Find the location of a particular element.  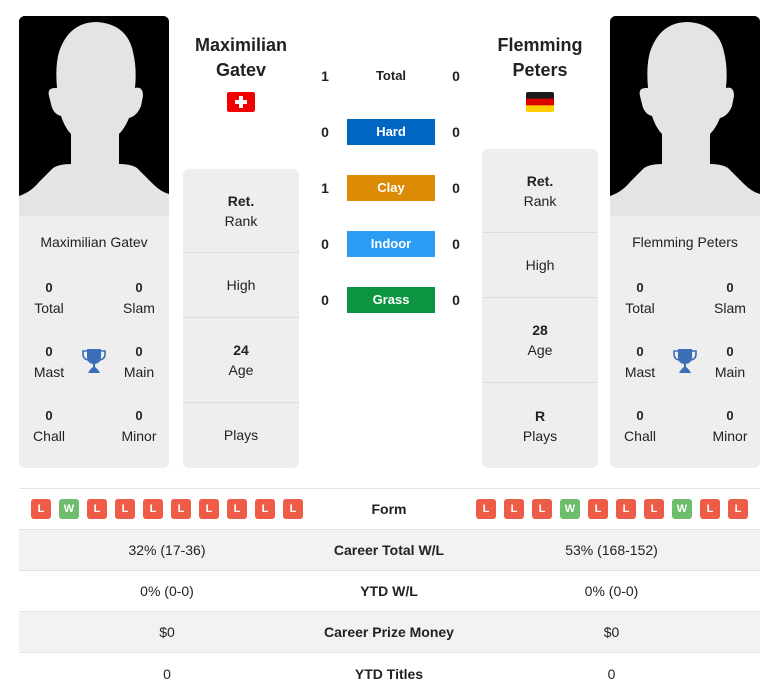

left-titles-chall: 0 Chall is located at coordinates (49, 426).